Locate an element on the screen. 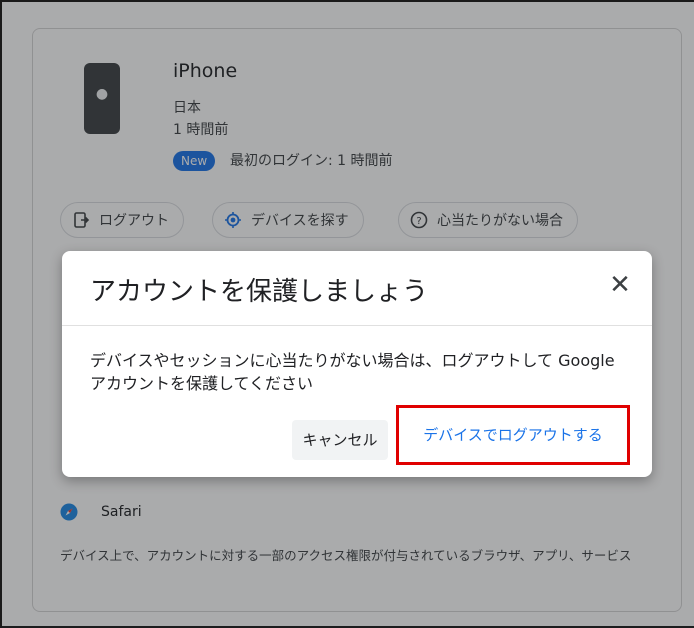 The width and height of the screenshot is (694, 628). logout-device-button: デバイスでログアウトする is located at coordinates (513, 435).